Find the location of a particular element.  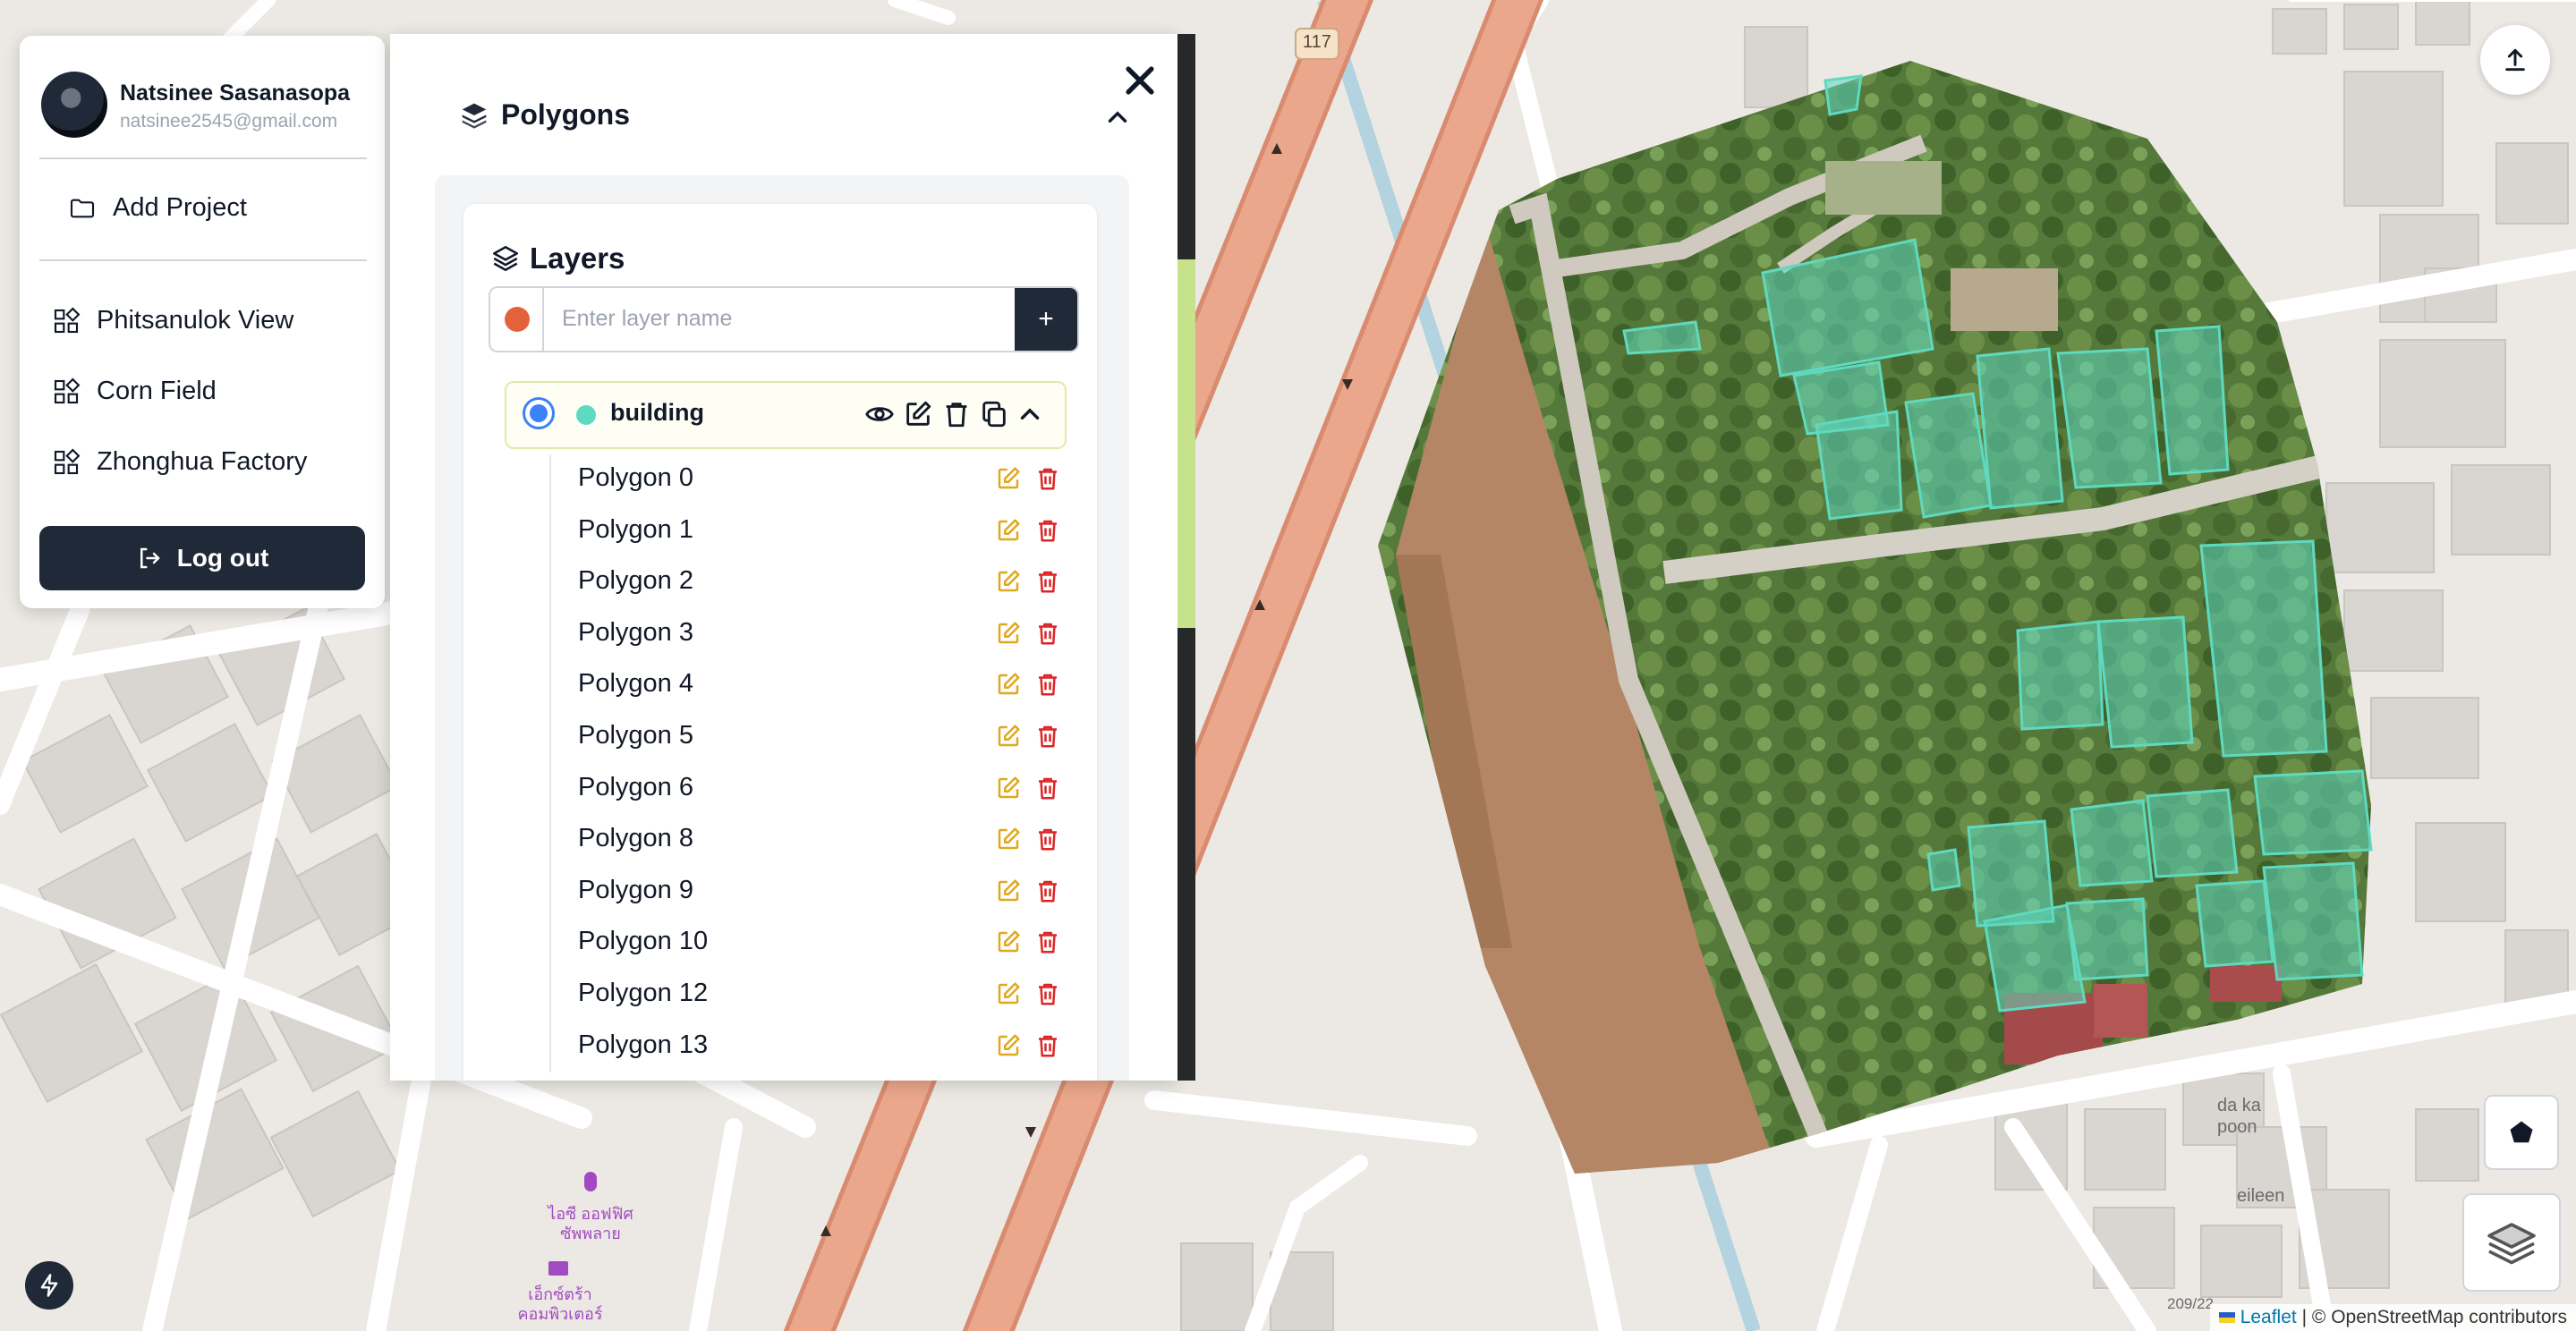

add-layer-button: + is located at coordinates (1046, 320).